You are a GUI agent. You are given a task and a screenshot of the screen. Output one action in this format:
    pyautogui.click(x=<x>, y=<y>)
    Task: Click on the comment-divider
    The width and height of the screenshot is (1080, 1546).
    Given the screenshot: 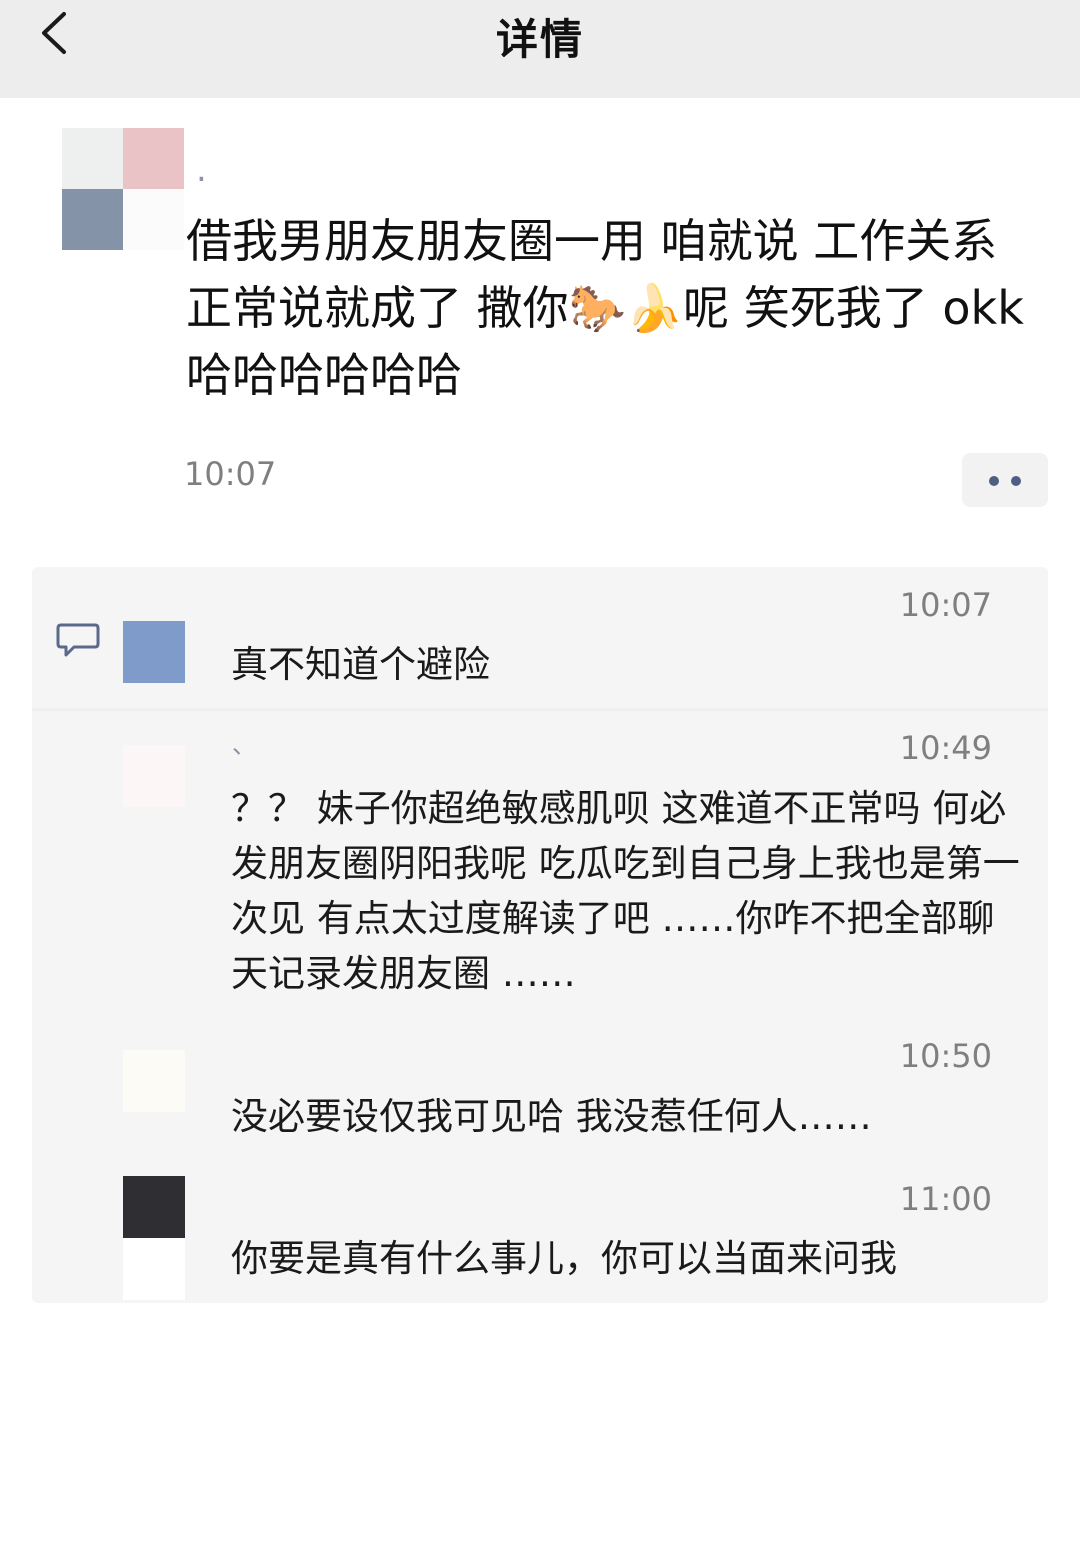 What is the action you would take?
    pyautogui.click(x=540, y=709)
    